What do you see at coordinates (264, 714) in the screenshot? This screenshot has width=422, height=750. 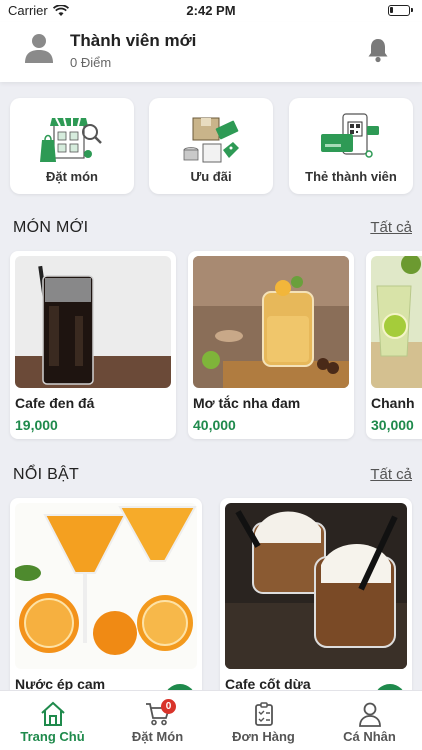 I see `order-list-icon` at bounding box center [264, 714].